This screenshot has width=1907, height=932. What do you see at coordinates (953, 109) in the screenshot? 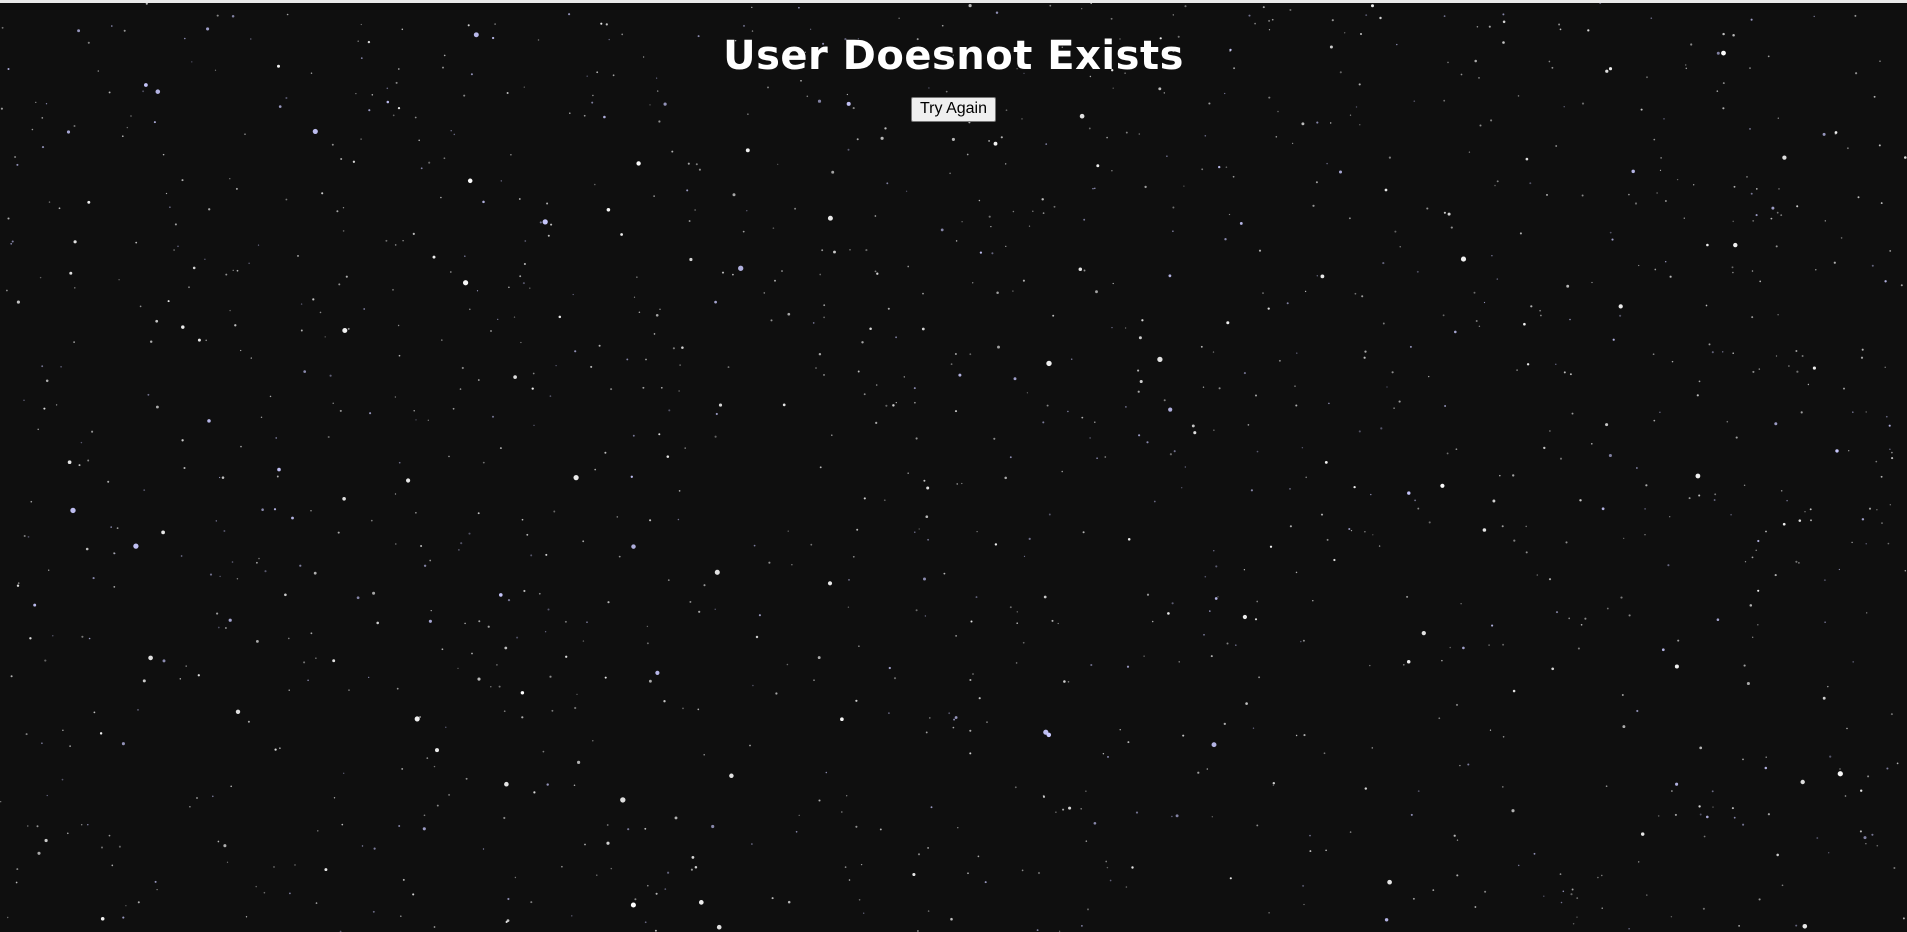
I see `try-again-button: Try Again` at bounding box center [953, 109].